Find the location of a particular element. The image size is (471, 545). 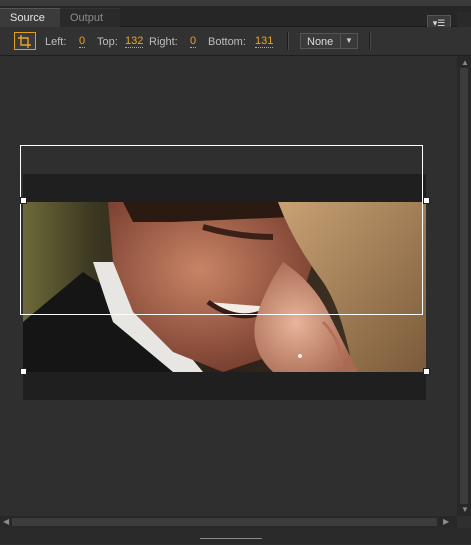

tab-source: Source is located at coordinates (30, 17).